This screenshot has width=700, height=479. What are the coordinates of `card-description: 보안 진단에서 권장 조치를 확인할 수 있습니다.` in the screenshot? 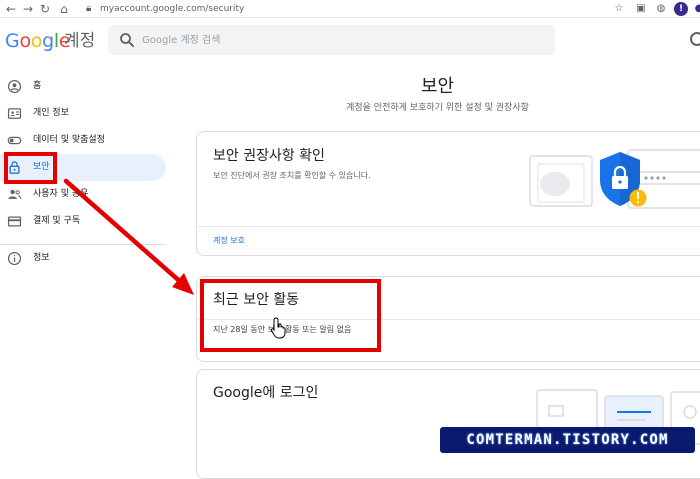 It's located at (292, 175).